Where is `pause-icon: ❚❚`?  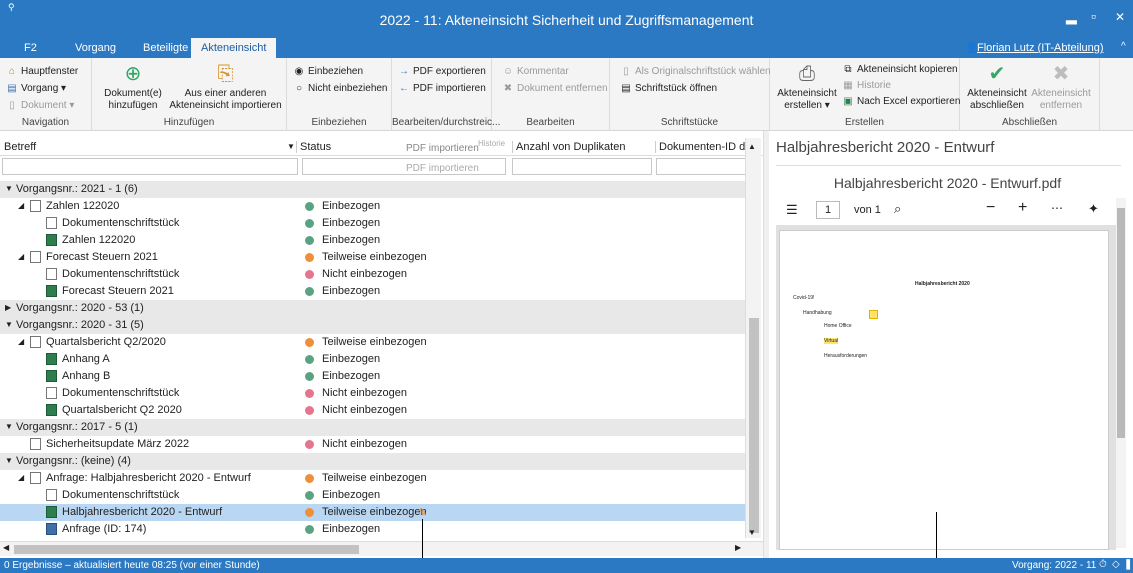
pause-icon: ❚❚ is located at coordinates (1128, 564).